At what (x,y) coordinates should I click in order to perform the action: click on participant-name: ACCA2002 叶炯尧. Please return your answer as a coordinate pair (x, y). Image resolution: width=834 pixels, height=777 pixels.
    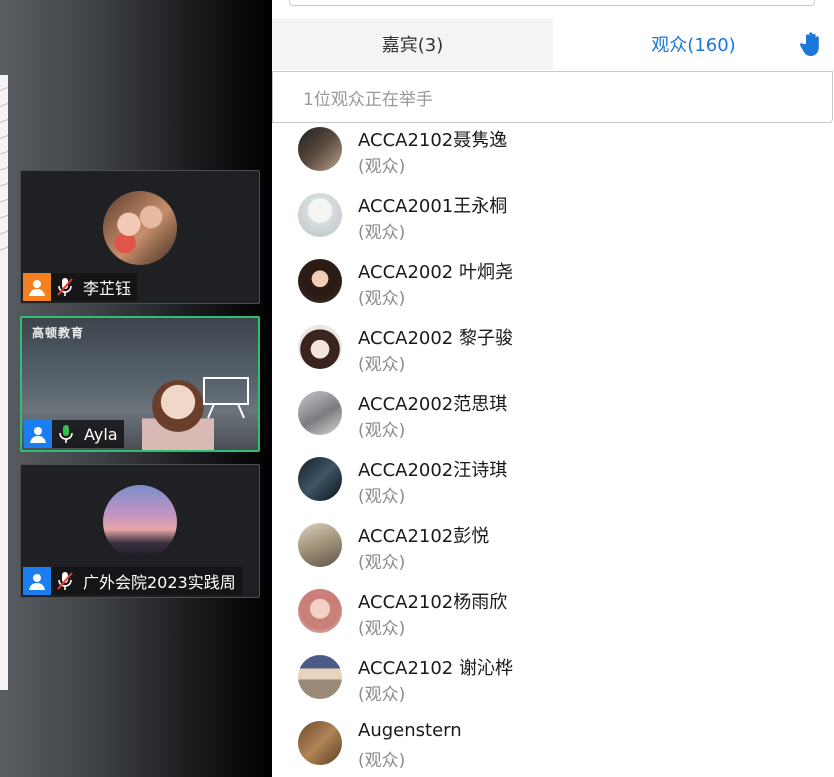
    Looking at the image, I should click on (435, 272).